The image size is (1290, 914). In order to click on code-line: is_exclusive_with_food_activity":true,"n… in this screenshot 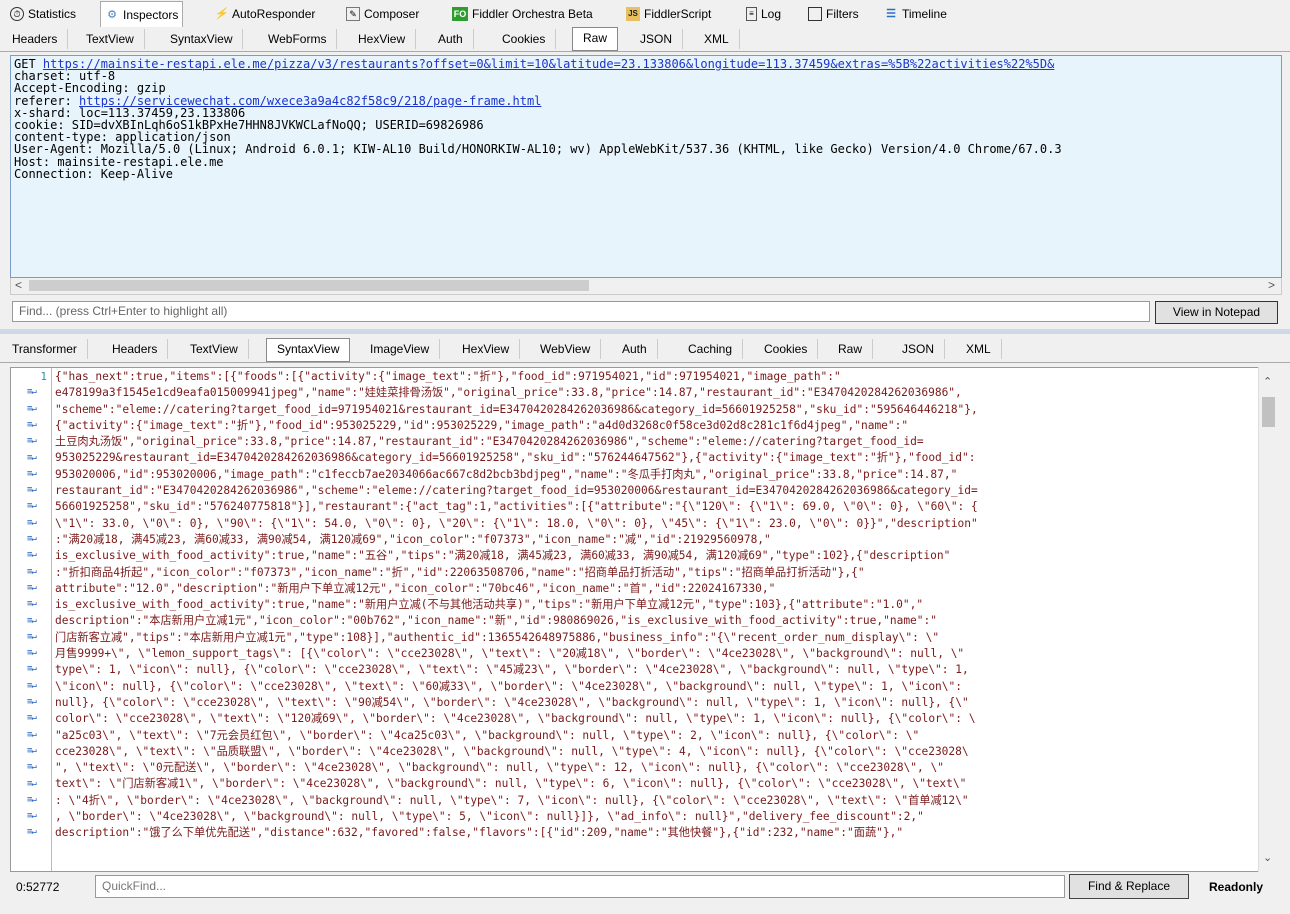, I will do `click(503, 556)`.